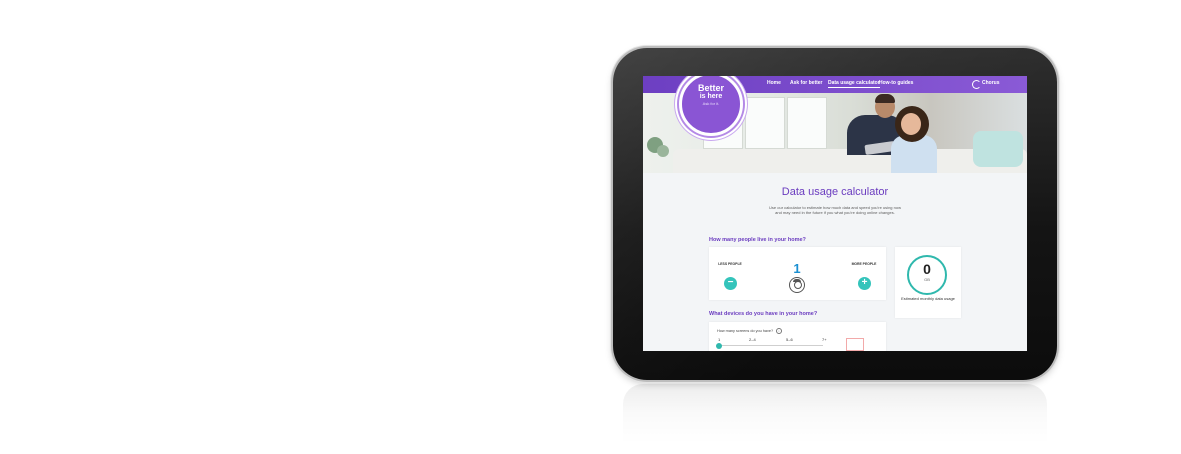 The image size is (1181, 454). I want to click on screens-slider-track, so click(771, 345).